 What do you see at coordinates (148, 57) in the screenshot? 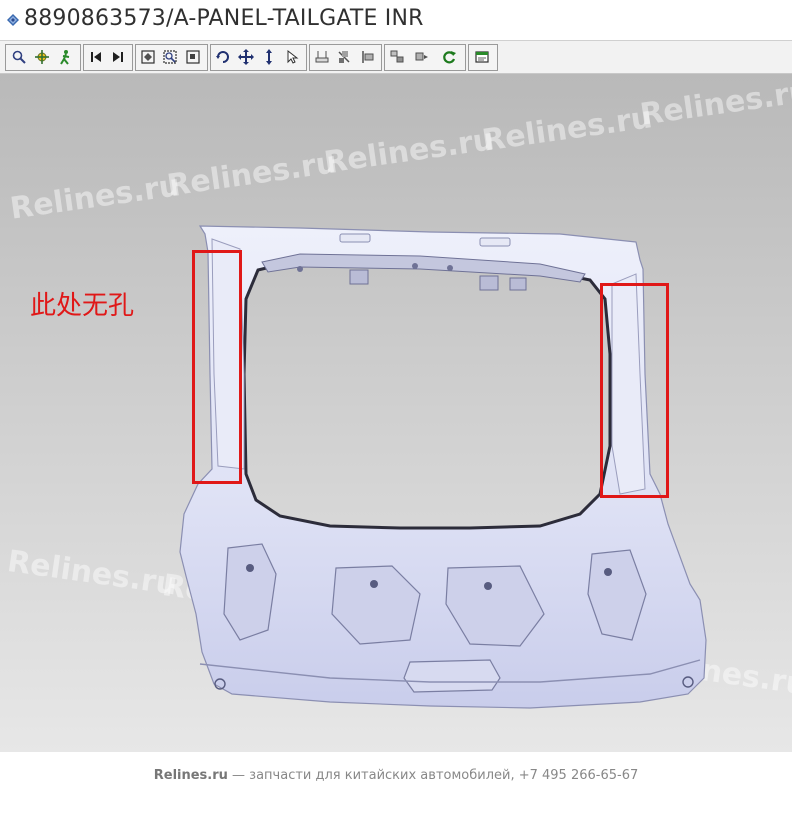
I see `fit-all-icon` at bounding box center [148, 57].